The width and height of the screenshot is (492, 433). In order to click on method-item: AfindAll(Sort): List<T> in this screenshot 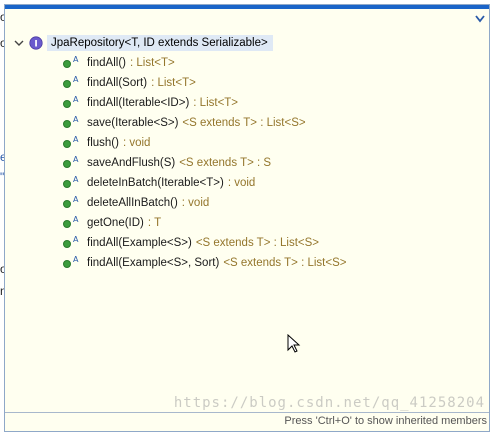, I will do `click(129, 83)`.